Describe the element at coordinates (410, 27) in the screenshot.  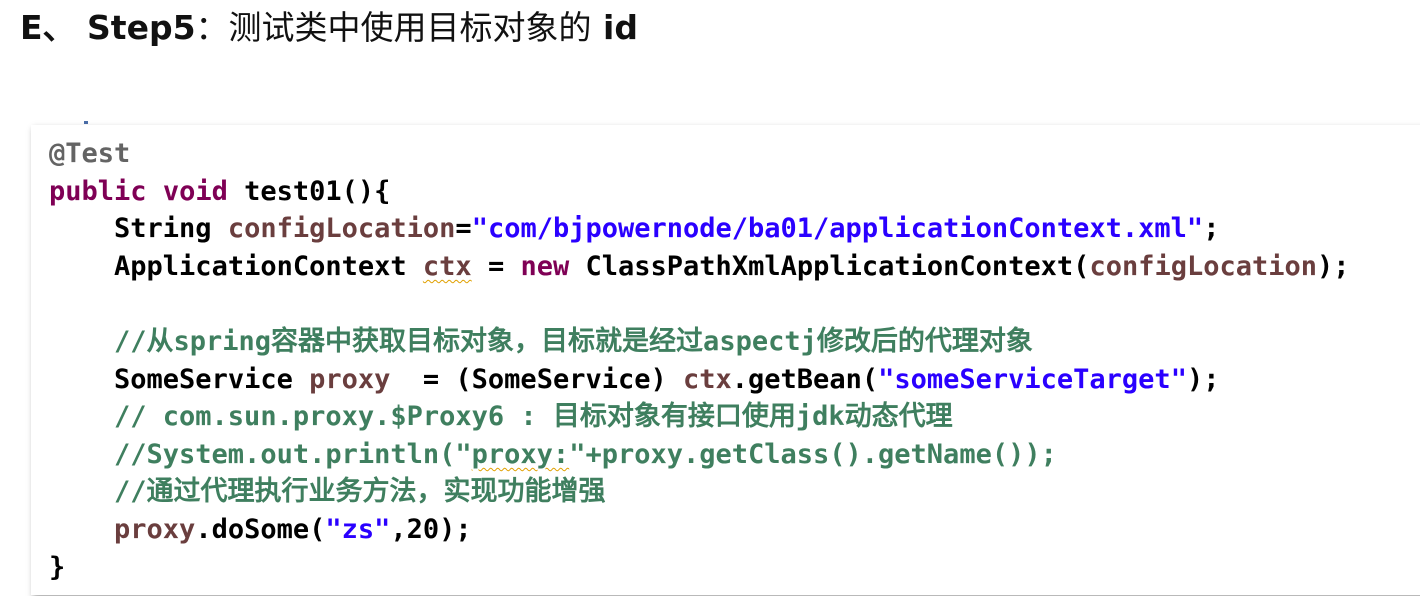
I see `heading-title-cn: 测试类中使用目标对象的` at that location.